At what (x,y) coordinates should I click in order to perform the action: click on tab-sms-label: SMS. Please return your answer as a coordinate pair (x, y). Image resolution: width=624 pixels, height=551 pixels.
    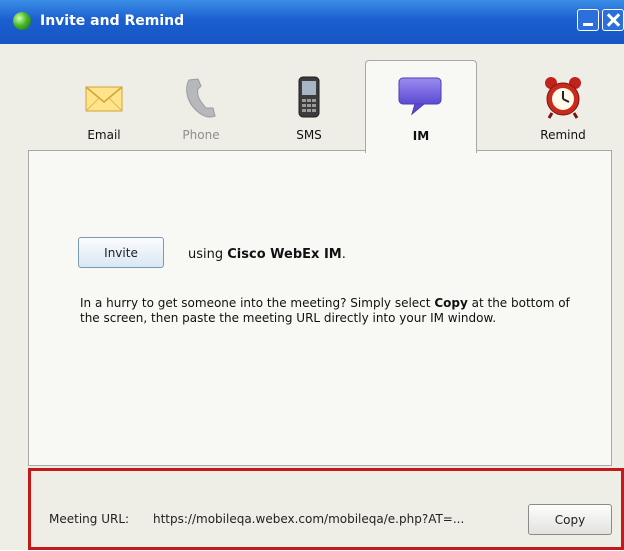
    Looking at the image, I should click on (309, 135).